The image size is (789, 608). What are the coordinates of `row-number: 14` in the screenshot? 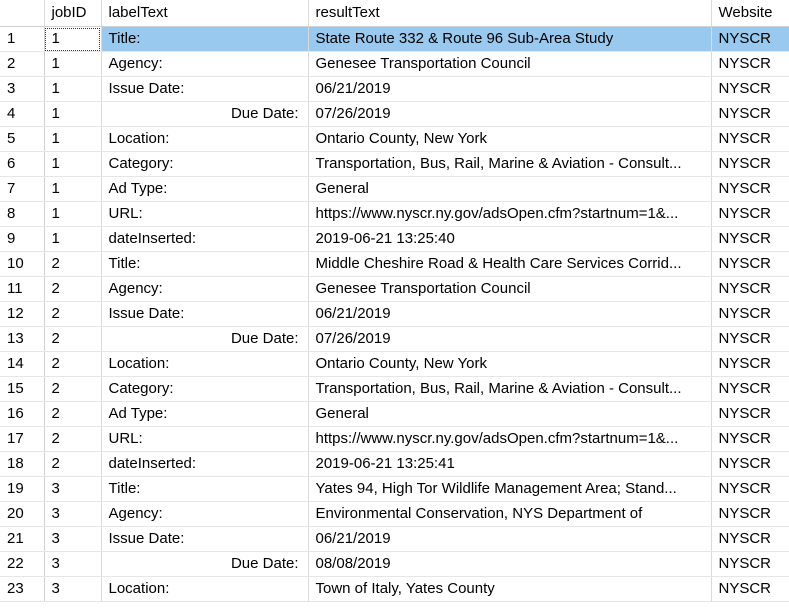 It's located at (22, 364).